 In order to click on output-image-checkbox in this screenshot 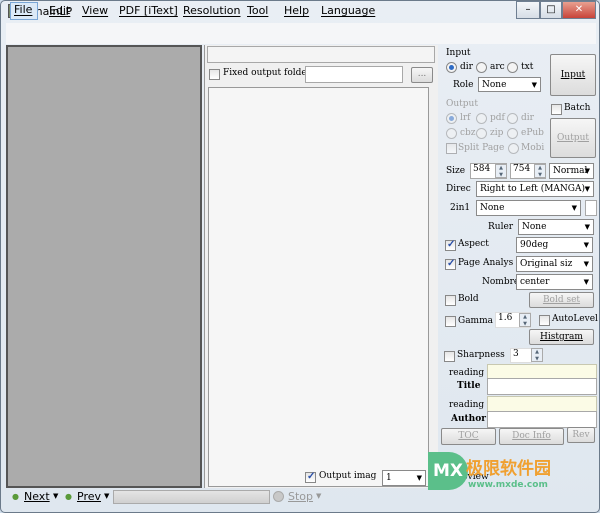, I will do `click(310, 477)`.